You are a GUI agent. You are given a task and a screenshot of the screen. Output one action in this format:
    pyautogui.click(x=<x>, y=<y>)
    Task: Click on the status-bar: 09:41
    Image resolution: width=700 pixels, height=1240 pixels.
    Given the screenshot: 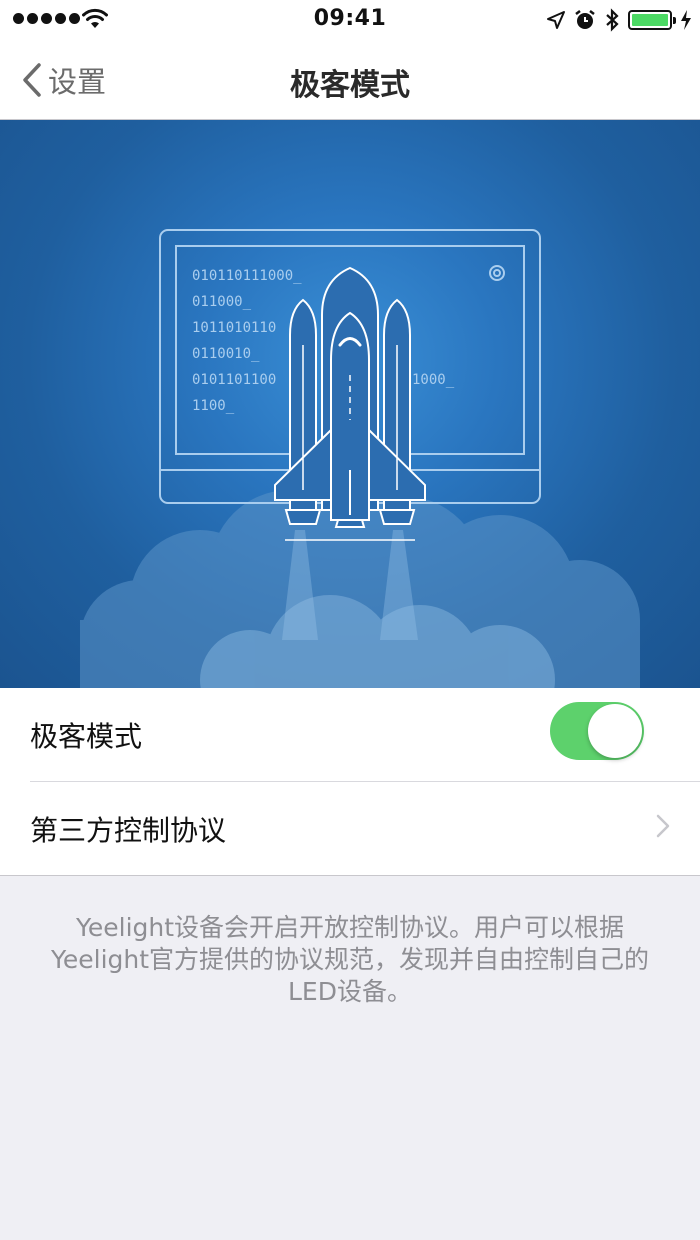 What is the action you would take?
    pyautogui.click(x=350, y=20)
    